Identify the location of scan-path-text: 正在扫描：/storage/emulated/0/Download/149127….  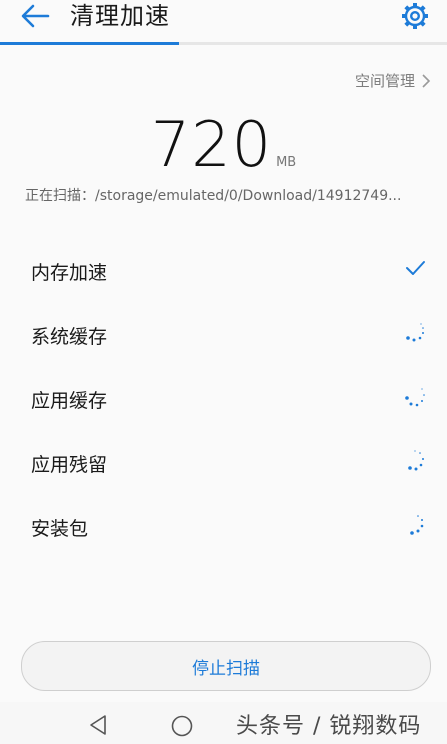
(213, 196).